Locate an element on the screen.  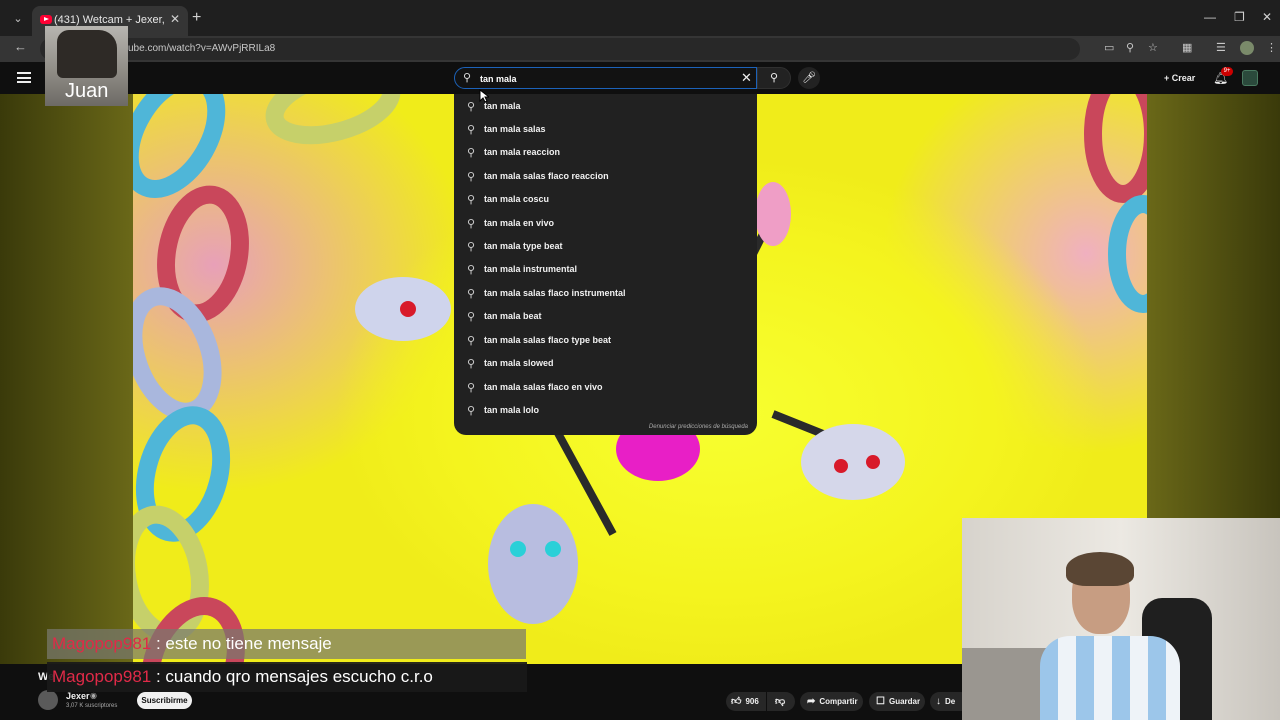
create-label: Crear is located at coordinates (1183, 78).